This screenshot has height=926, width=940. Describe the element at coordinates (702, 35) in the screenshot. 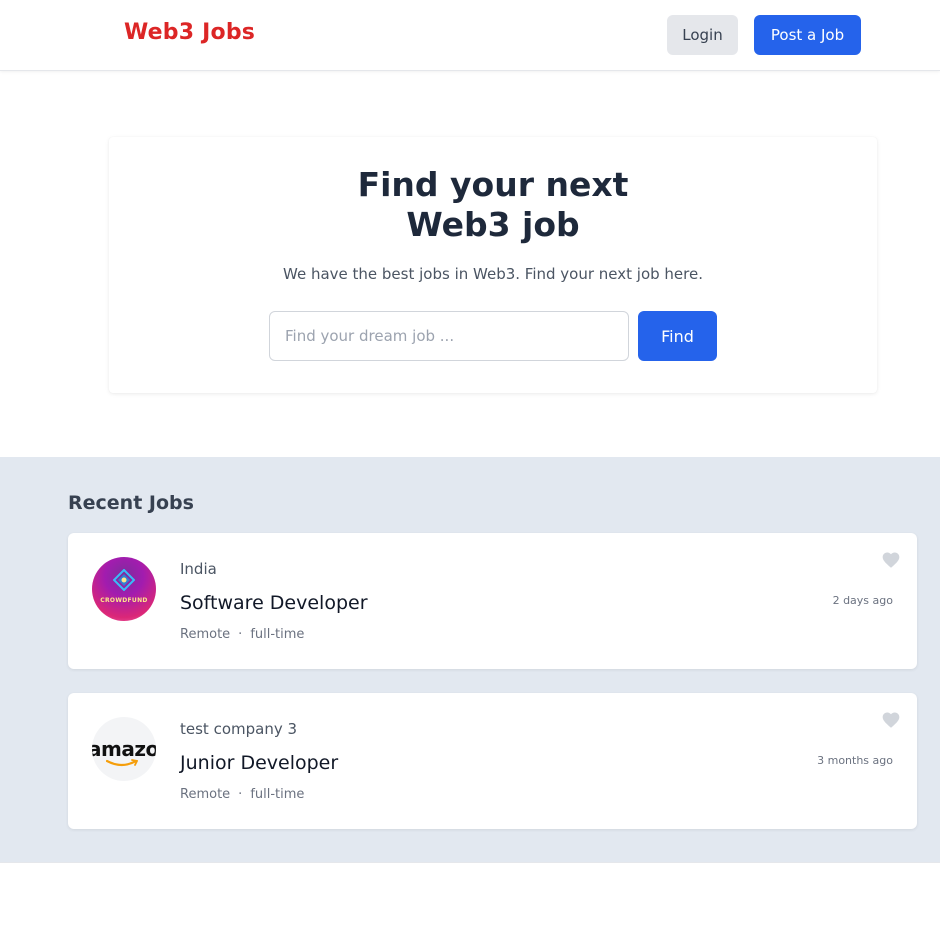

I see `login-button: Login` at that location.